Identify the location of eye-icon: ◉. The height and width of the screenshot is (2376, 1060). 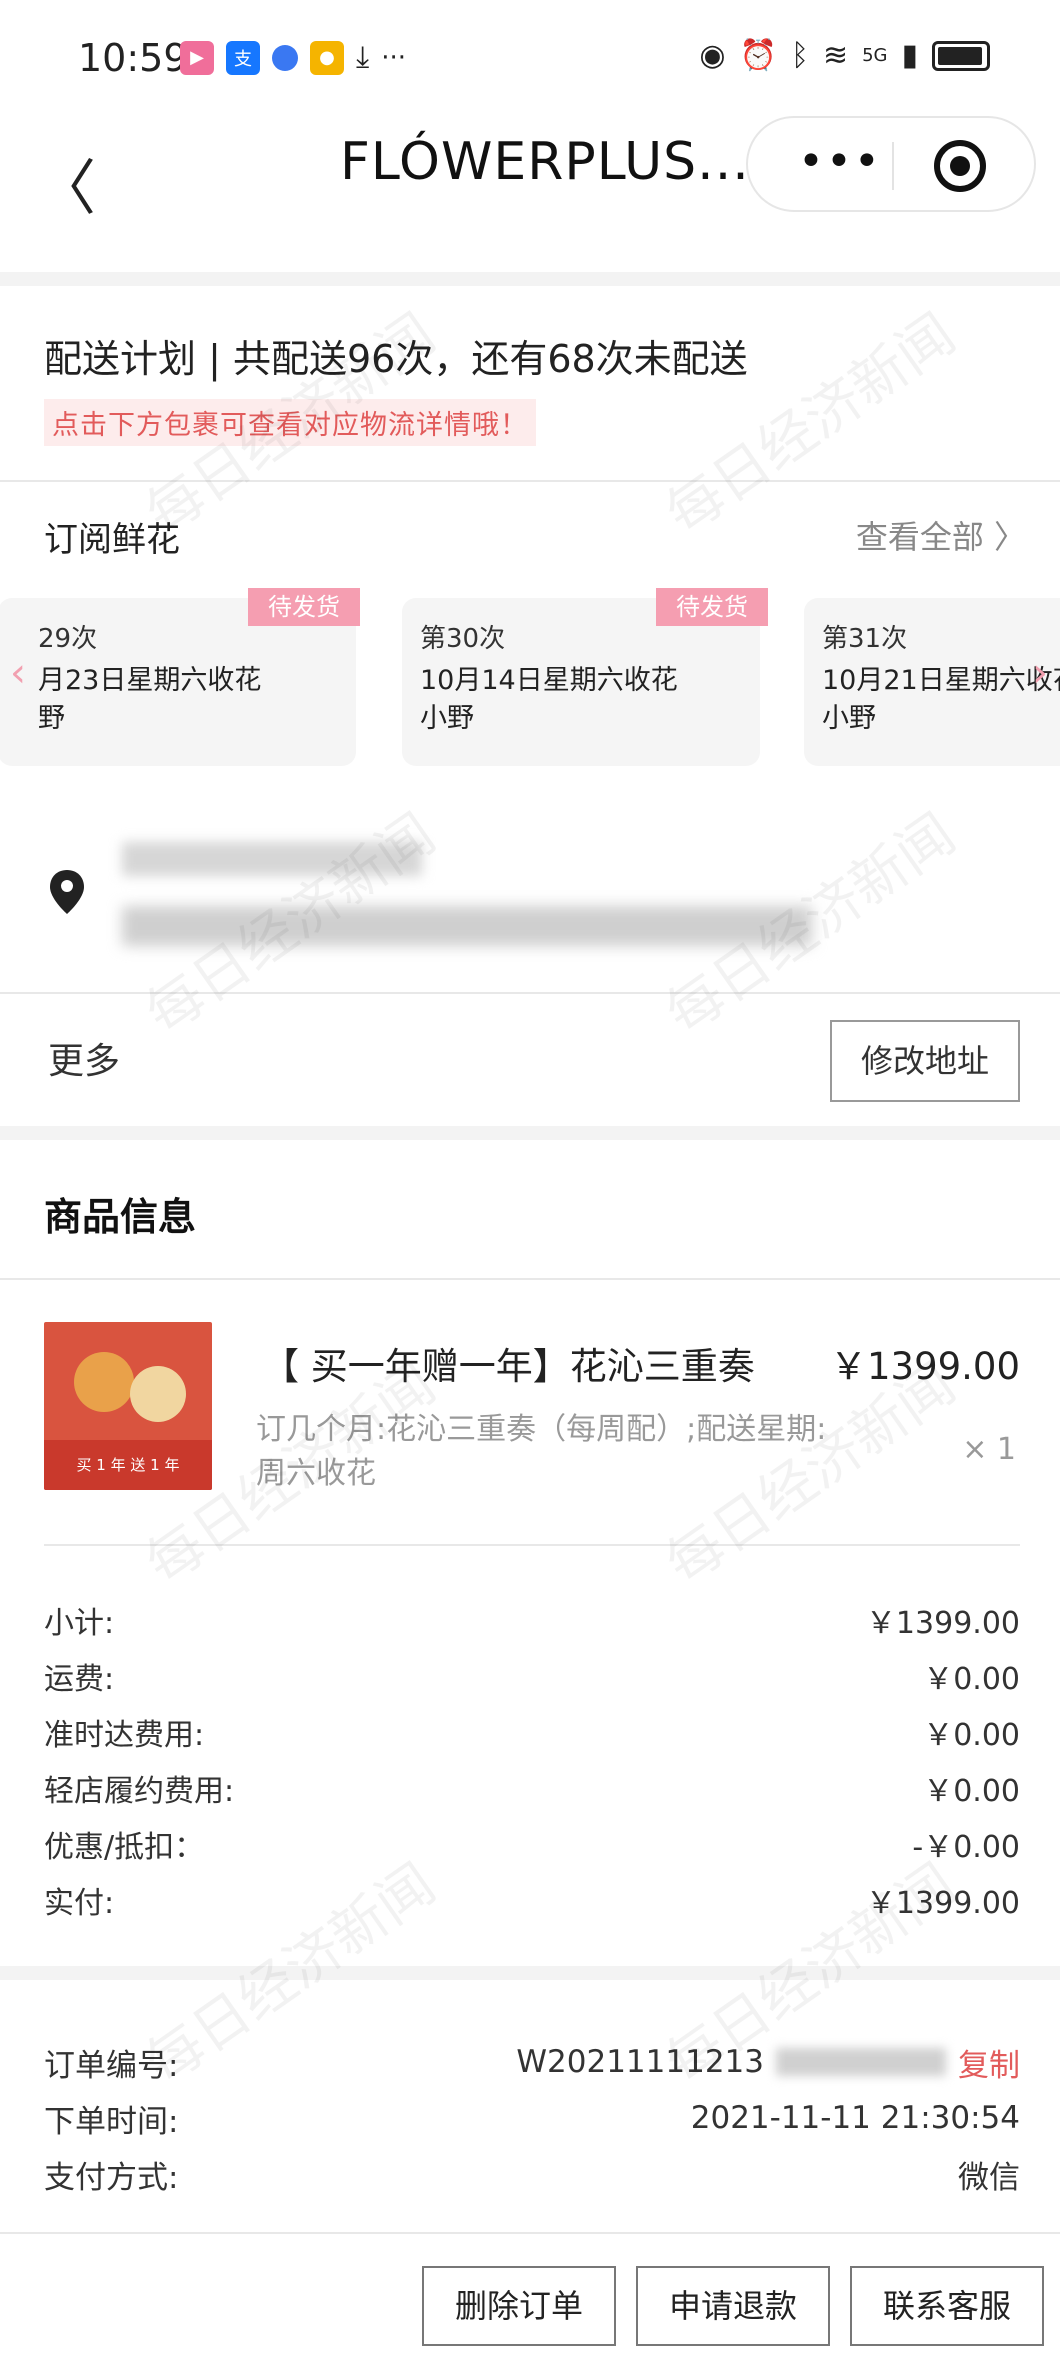
(712, 55).